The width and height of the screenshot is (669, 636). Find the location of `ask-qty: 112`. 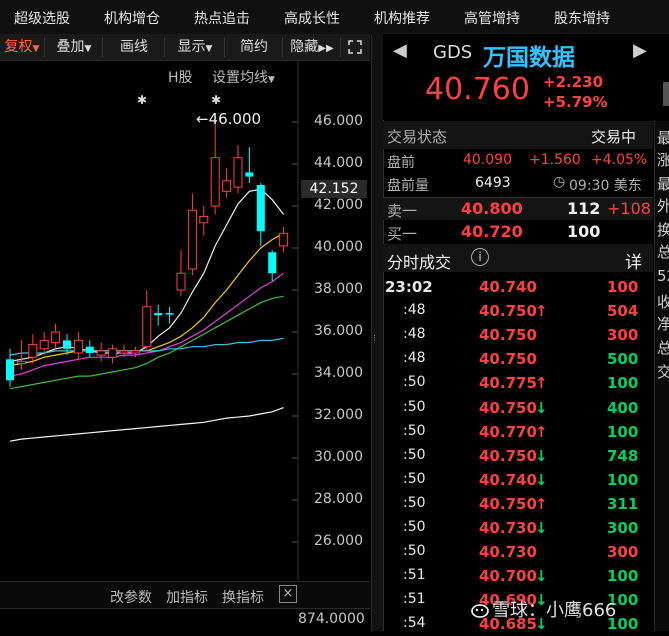

ask-qty: 112 is located at coordinates (584, 208).